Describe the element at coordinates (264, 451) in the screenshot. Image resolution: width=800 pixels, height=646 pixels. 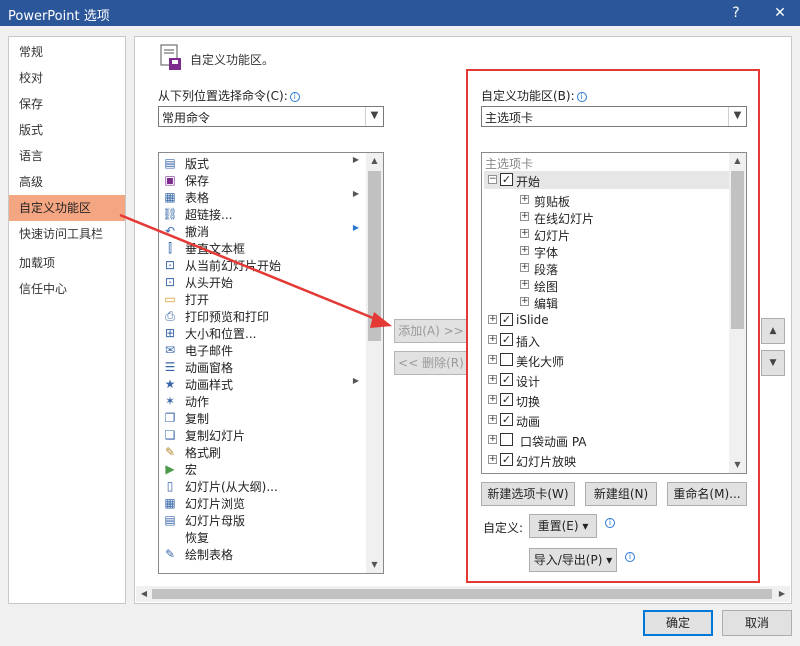
I see `list-item: ✎ 格式刷` at that location.